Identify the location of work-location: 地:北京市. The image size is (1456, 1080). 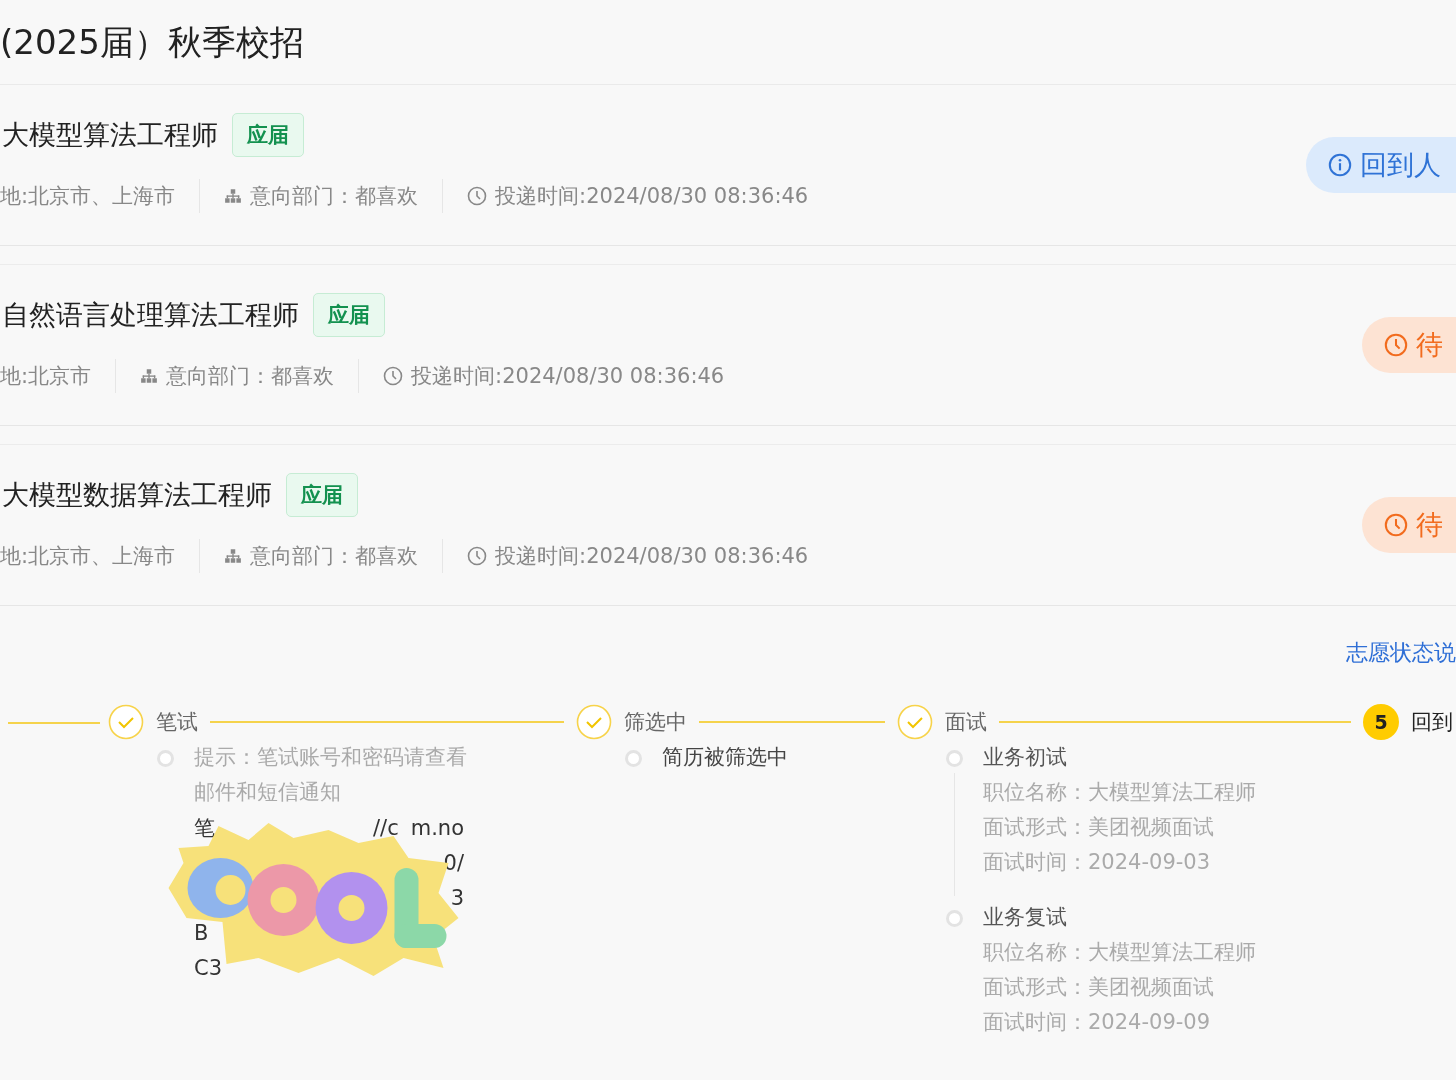
(46, 376).